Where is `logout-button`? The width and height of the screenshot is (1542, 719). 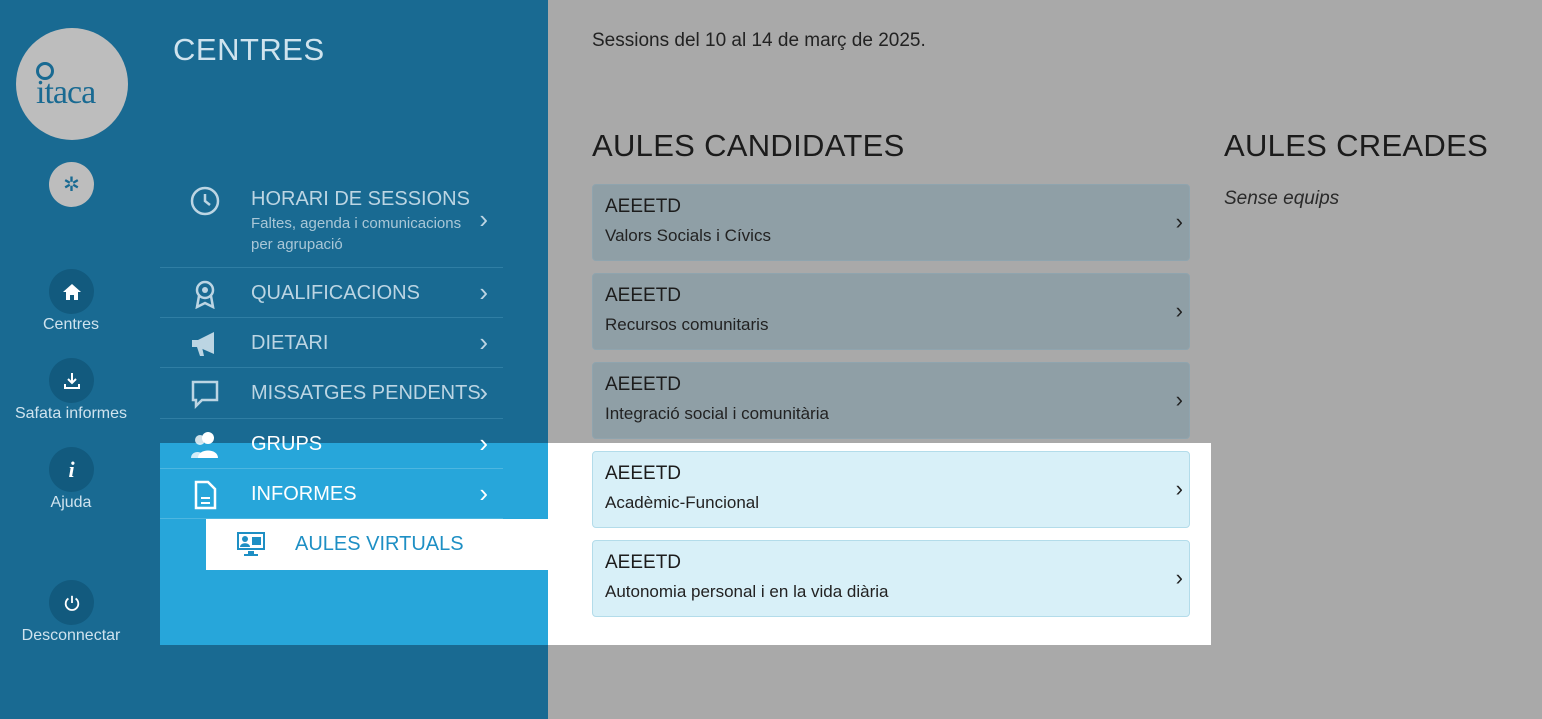
logout-button is located at coordinates (71, 602).